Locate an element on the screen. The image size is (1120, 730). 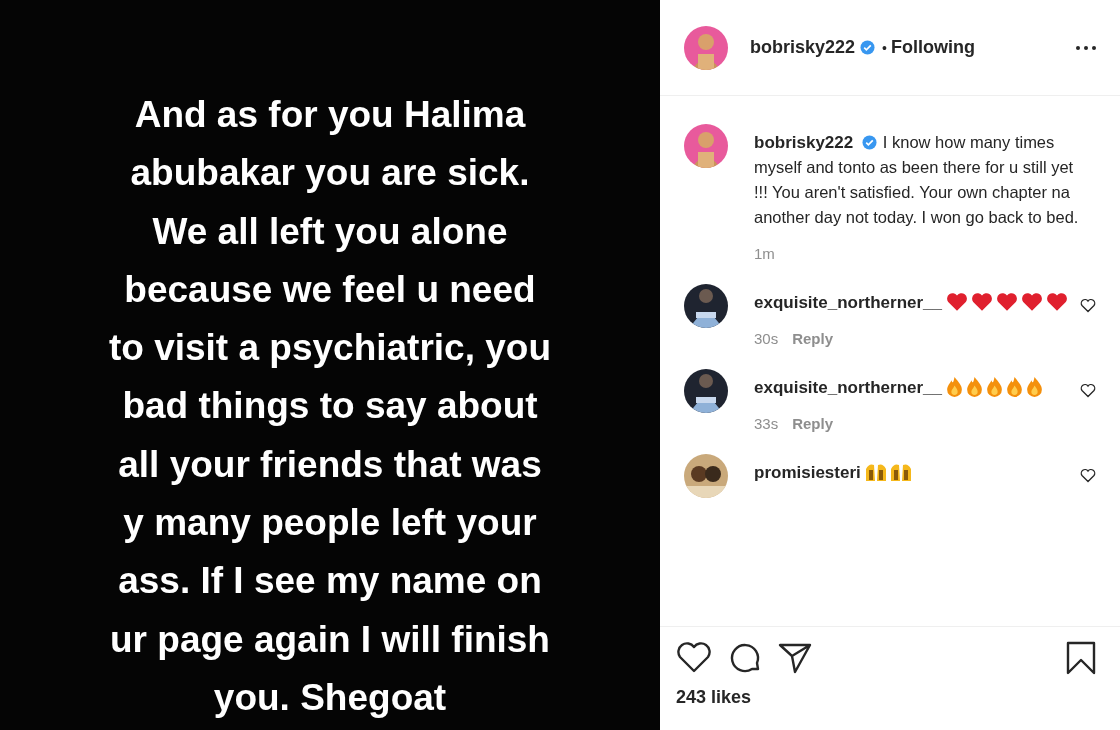
bookmark-icon is located at coordinates (1081, 658).